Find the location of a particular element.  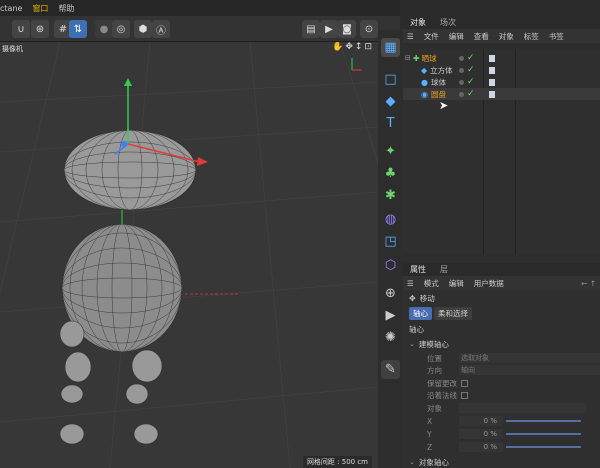

menu-item-help: 帮助 is located at coordinates (66, 8).